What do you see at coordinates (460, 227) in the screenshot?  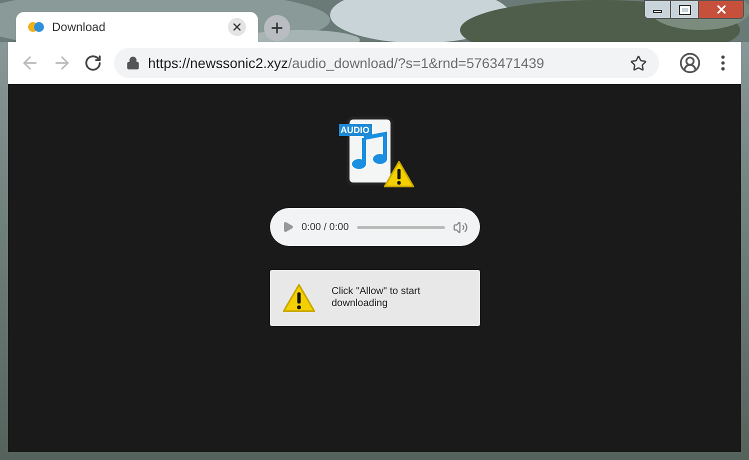 I see `volume-icon` at bounding box center [460, 227].